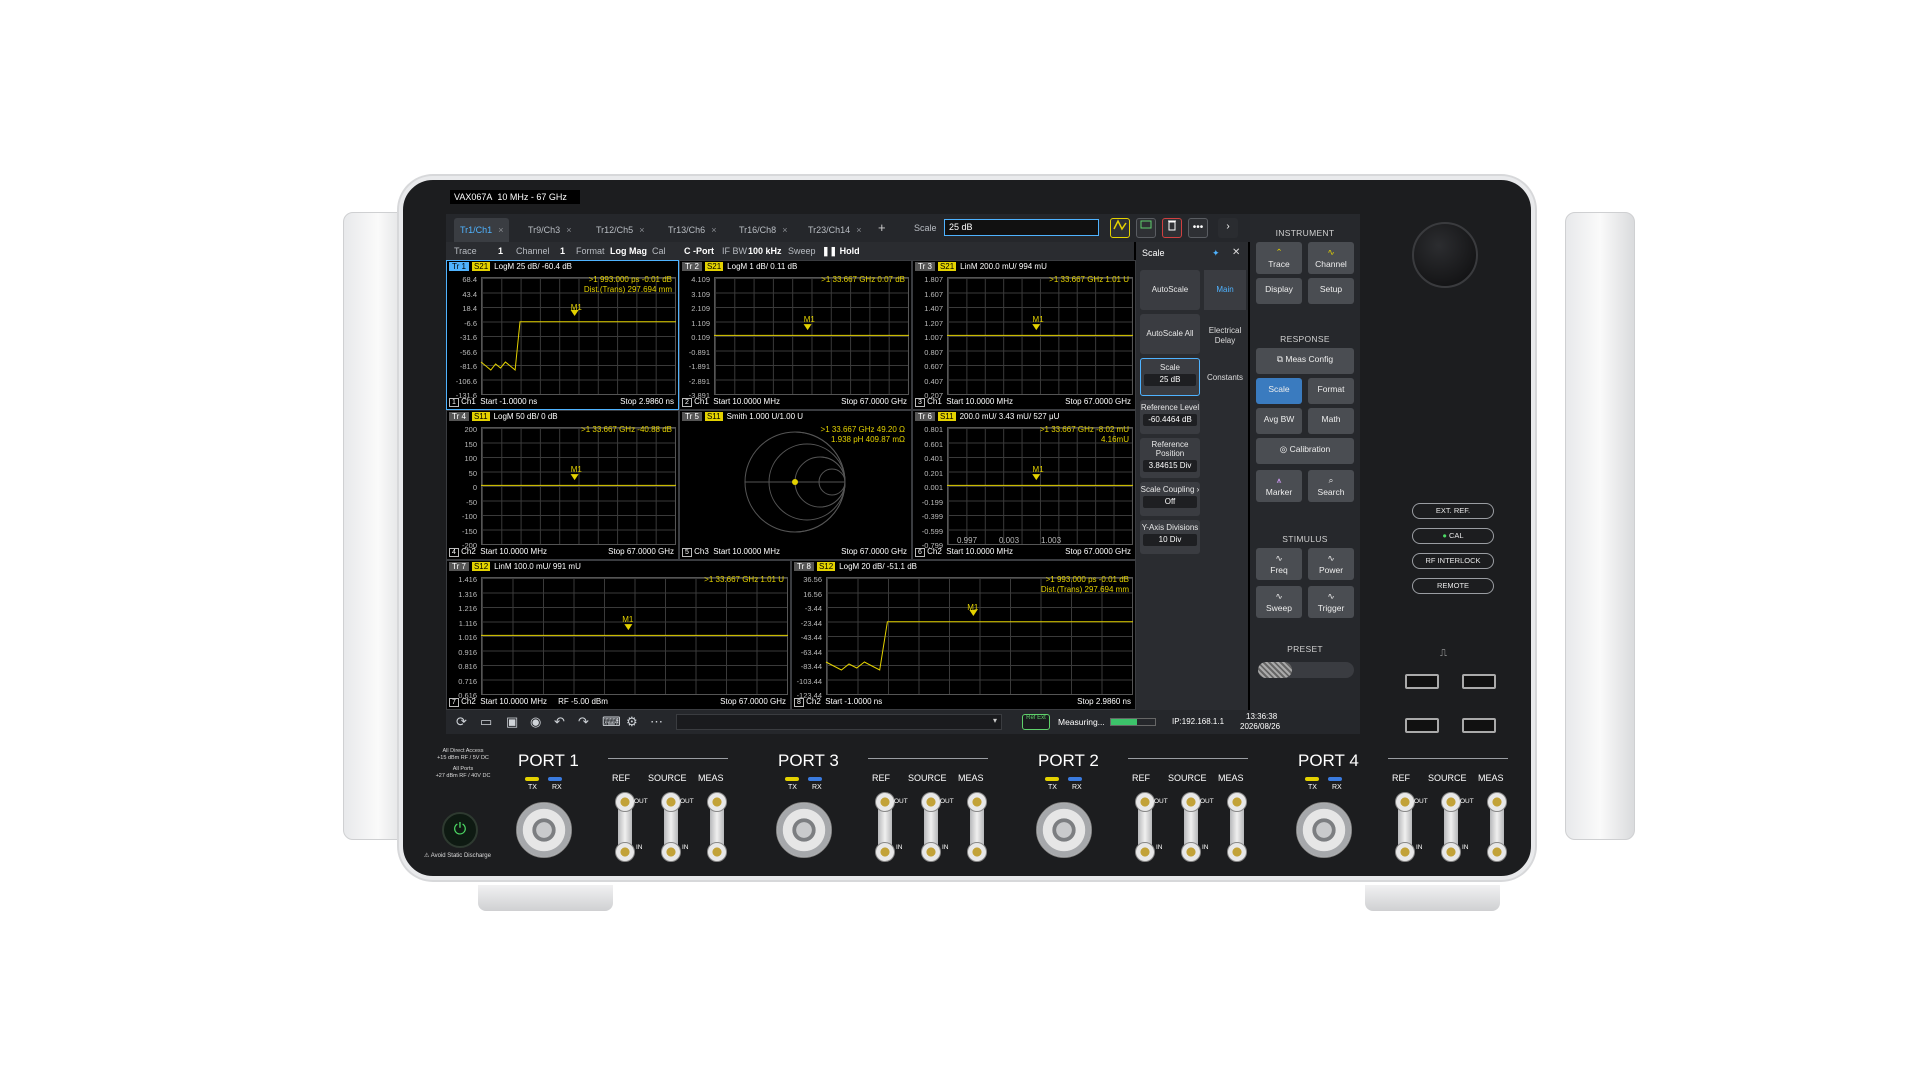 The height and width of the screenshot is (1080, 1920). I want to click on scale-input: 25 dB, so click(1021, 227).